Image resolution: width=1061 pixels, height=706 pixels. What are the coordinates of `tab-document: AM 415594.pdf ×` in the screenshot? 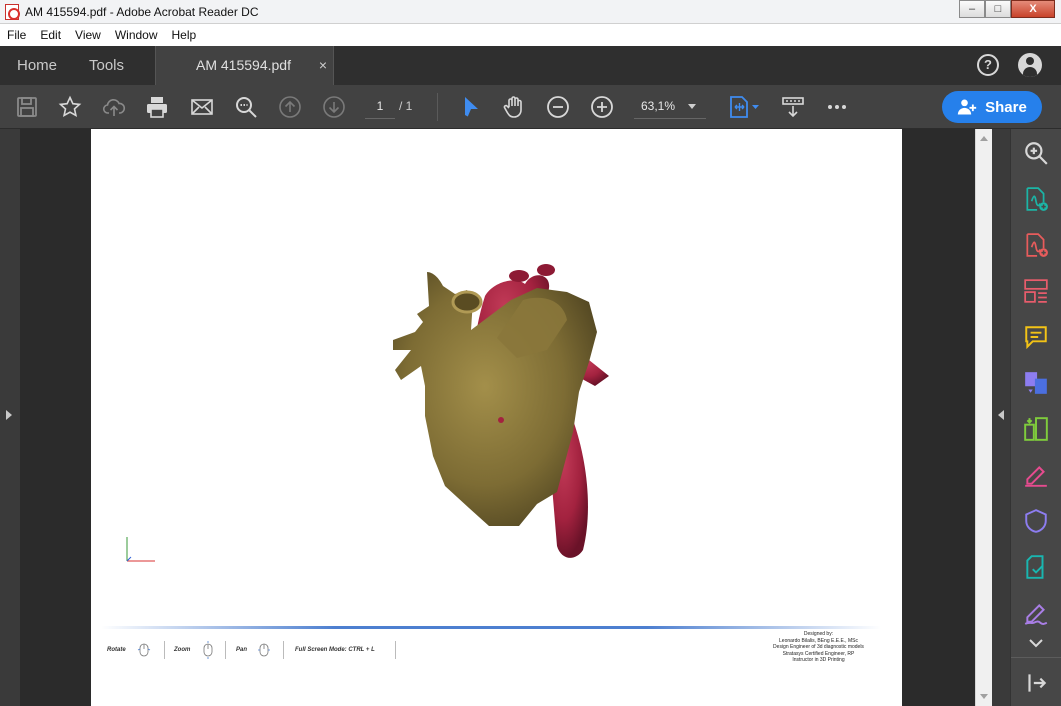 It's located at (244, 65).